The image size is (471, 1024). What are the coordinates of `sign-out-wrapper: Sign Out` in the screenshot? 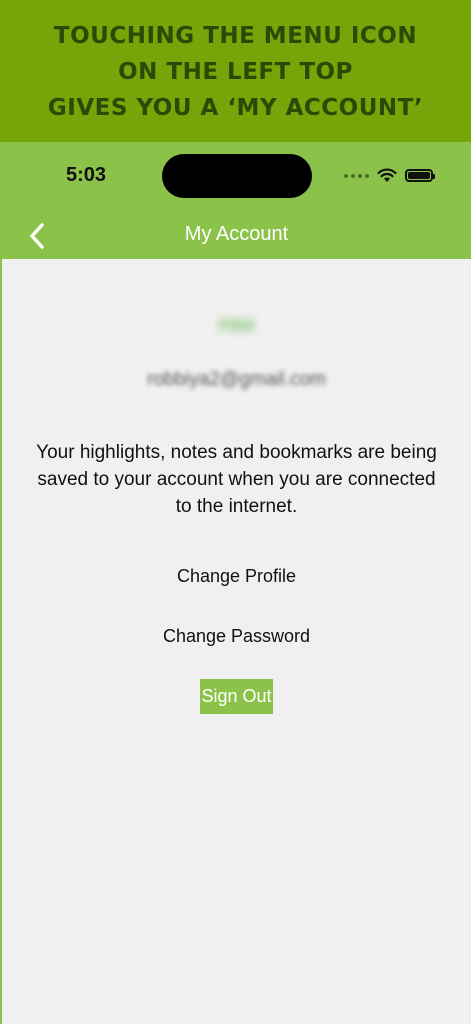 It's located at (236, 696).